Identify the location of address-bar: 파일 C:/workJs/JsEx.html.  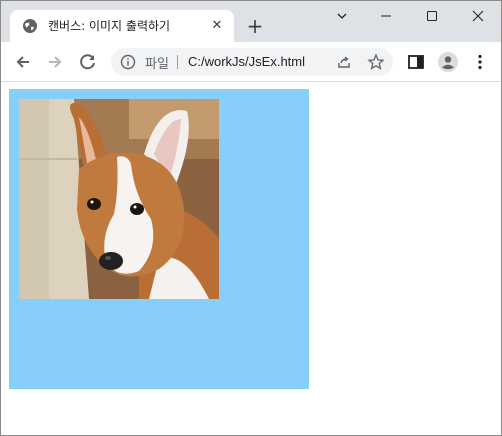
(252, 62).